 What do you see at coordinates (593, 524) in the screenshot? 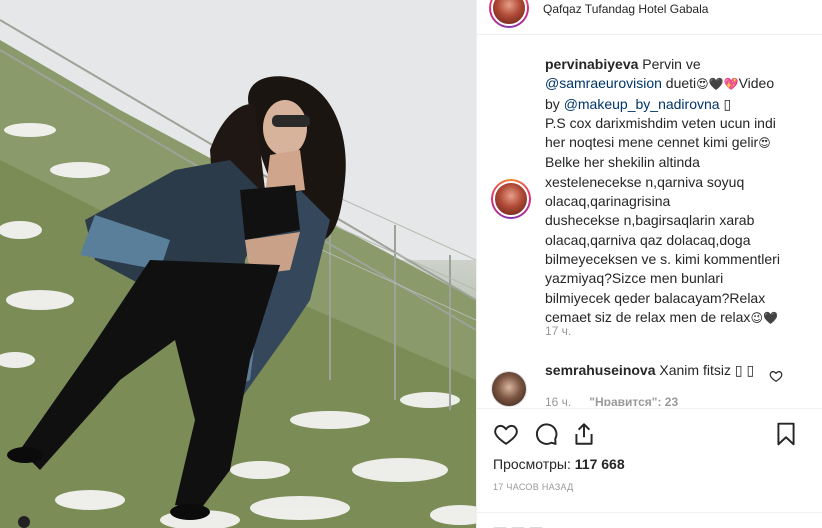
I see `add-comment-area` at bounding box center [593, 524].